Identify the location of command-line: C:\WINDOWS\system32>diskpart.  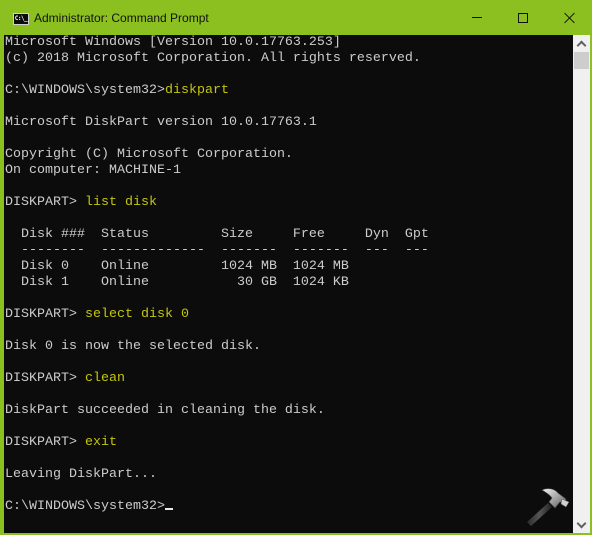
(217, 91).